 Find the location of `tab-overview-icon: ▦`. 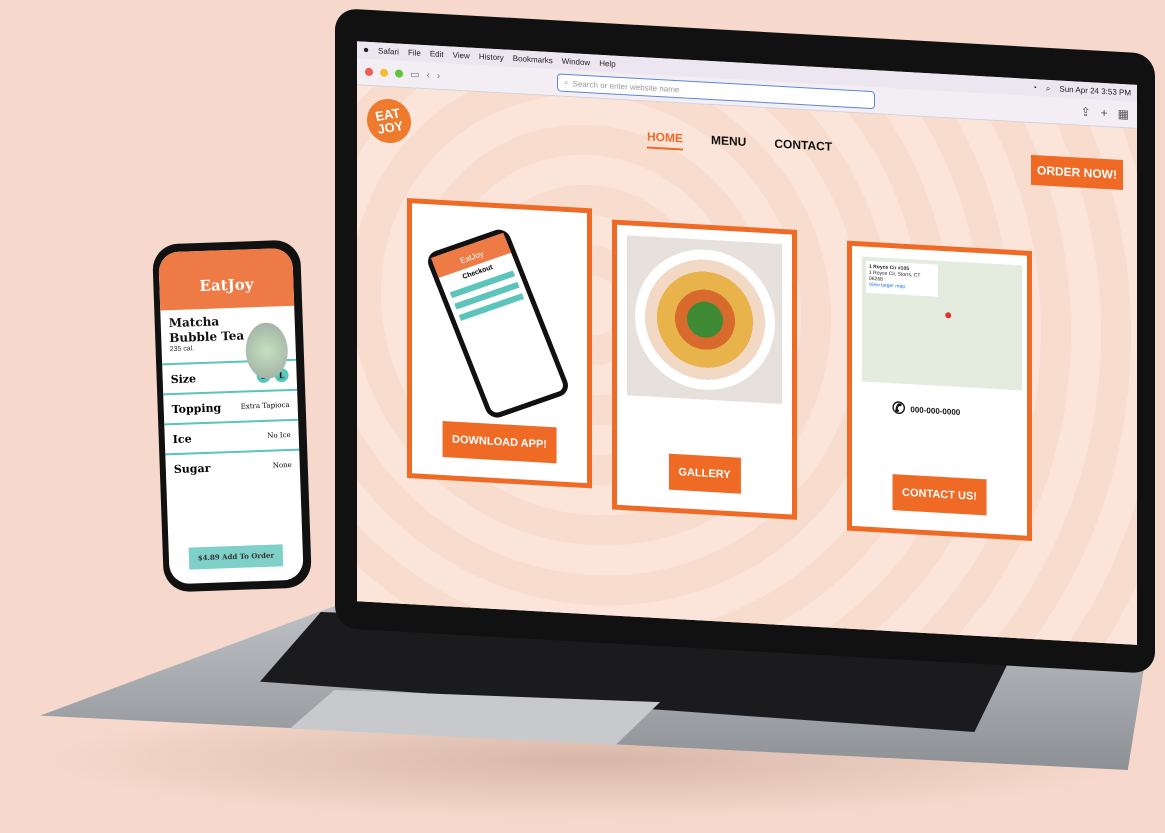

tab-overview-icon: ▦ is located at coordinates (1123, 114).